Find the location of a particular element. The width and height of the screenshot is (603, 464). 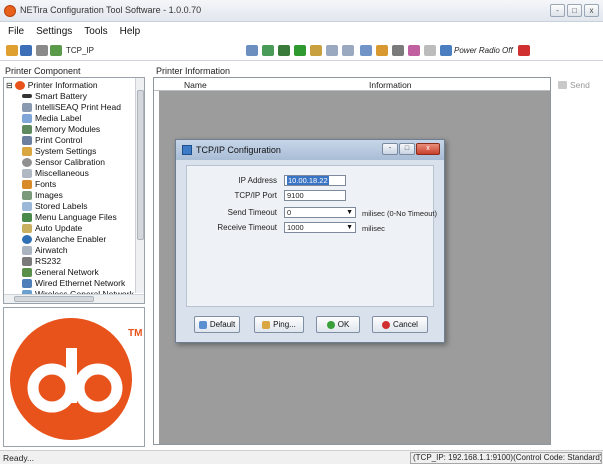

receive-timeout-hint: milisec is located at coordinates (373, 228).